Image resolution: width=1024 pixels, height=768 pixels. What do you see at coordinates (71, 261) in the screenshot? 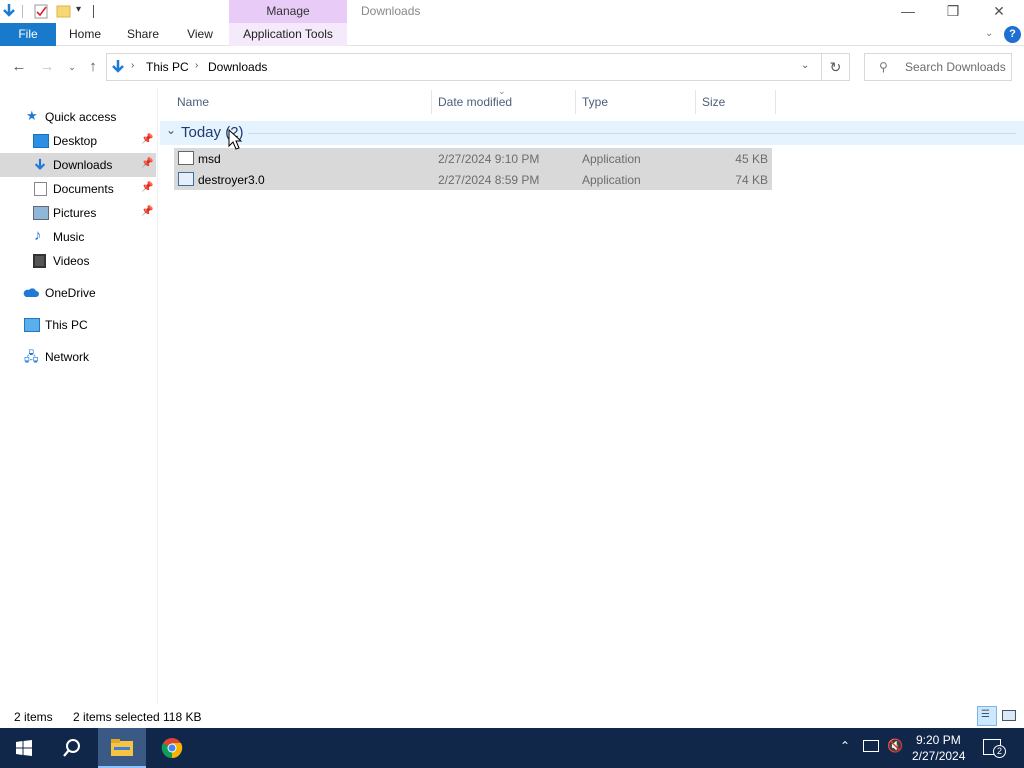
I see `sidebar-item-label: Videos` at bounding box center [71, 261].